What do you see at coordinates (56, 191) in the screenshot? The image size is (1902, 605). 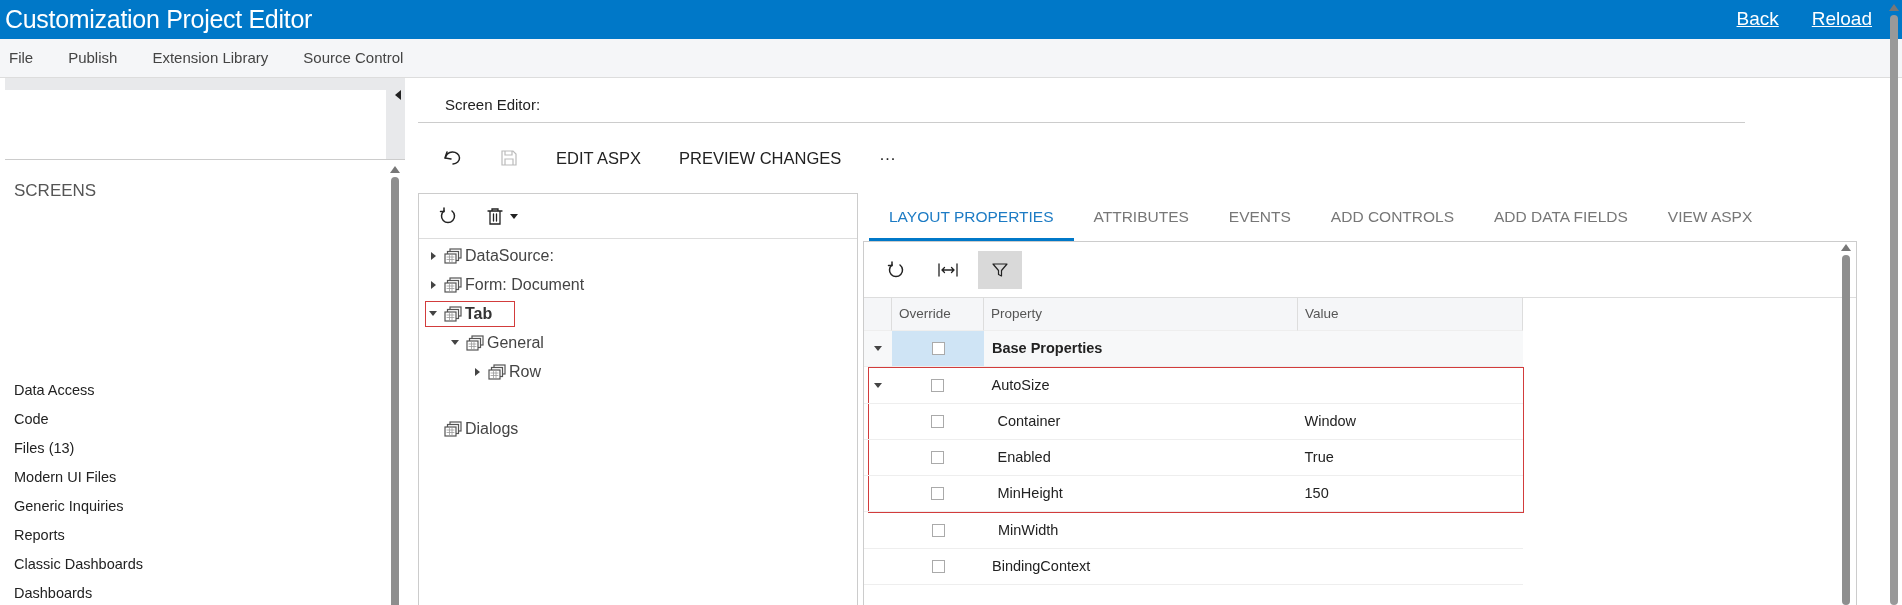 I see `section-heading: SCREENS` at bounding box center [56, 191].